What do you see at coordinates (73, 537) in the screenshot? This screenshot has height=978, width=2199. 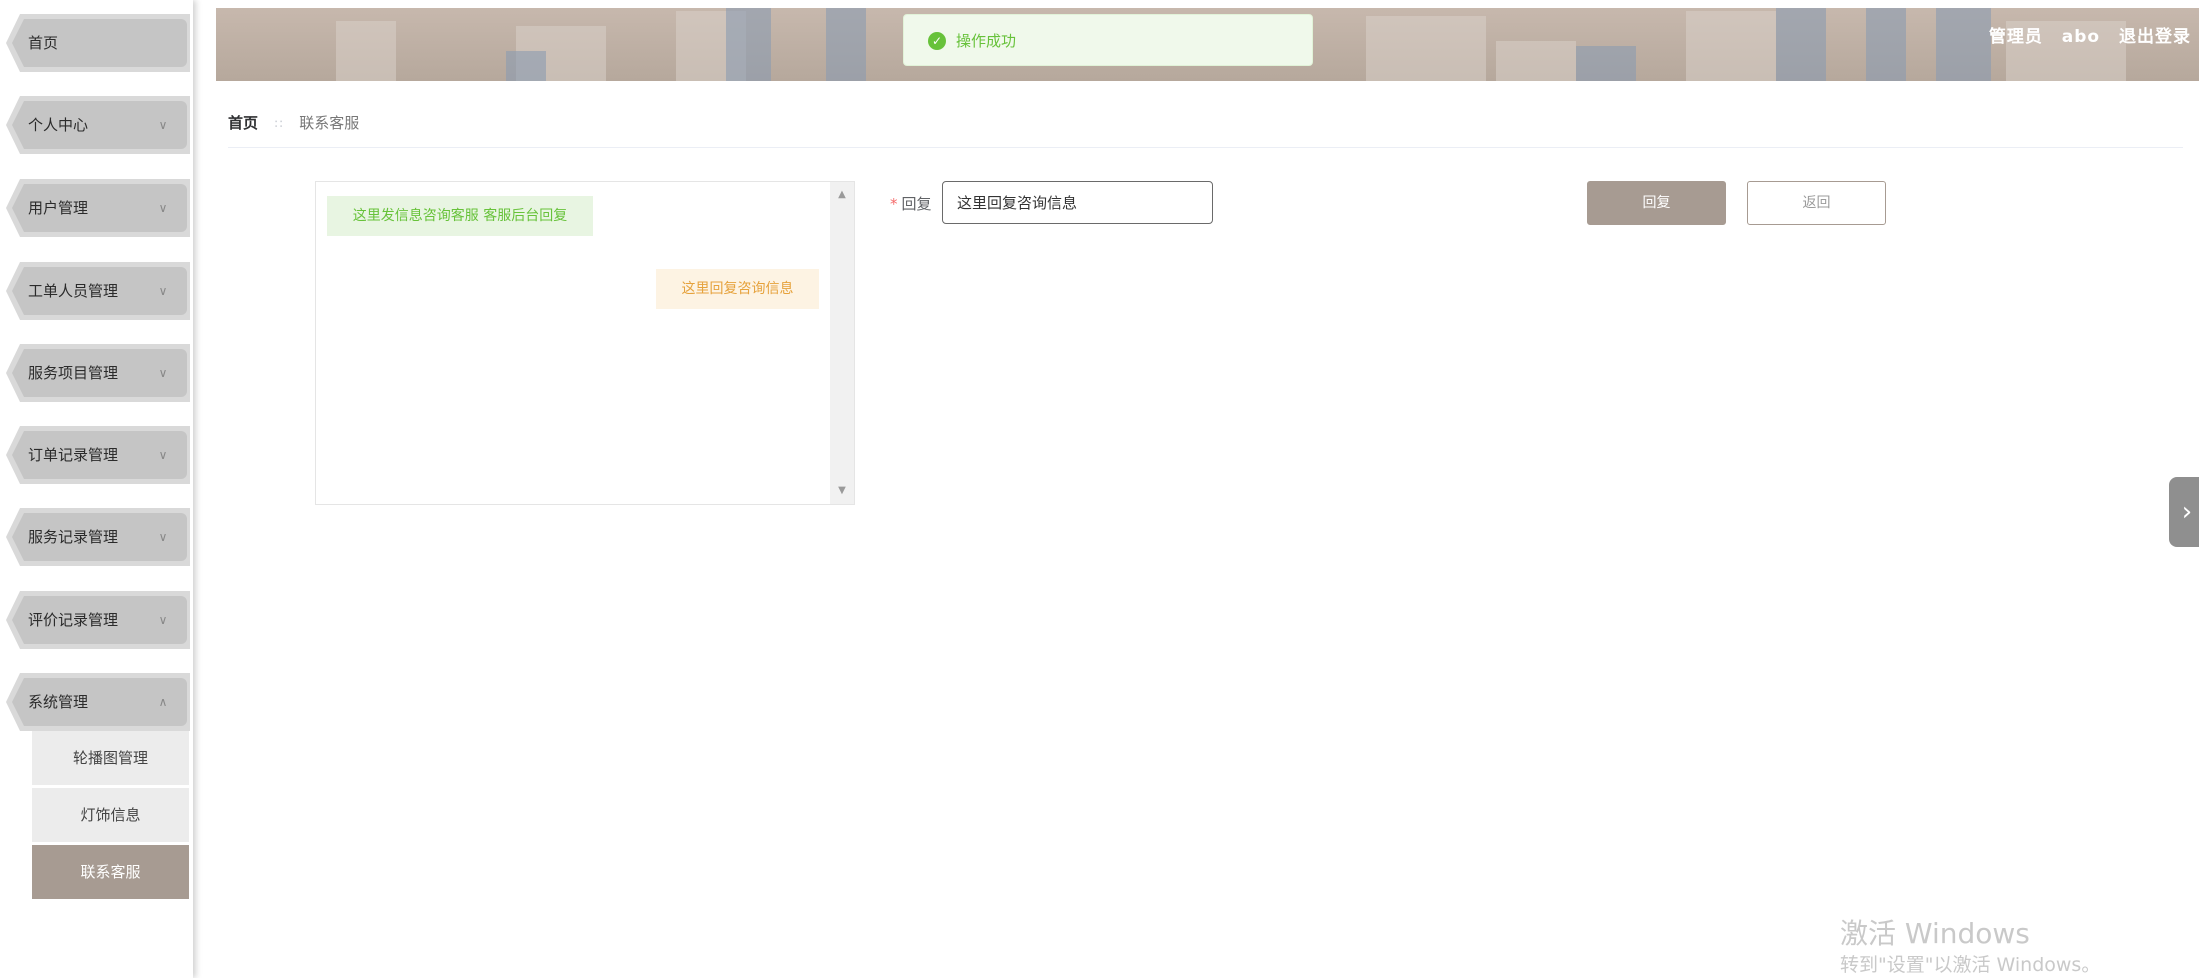 I see `sidebar-item-label: 服务记录管理` at bounding box center [73, 537].